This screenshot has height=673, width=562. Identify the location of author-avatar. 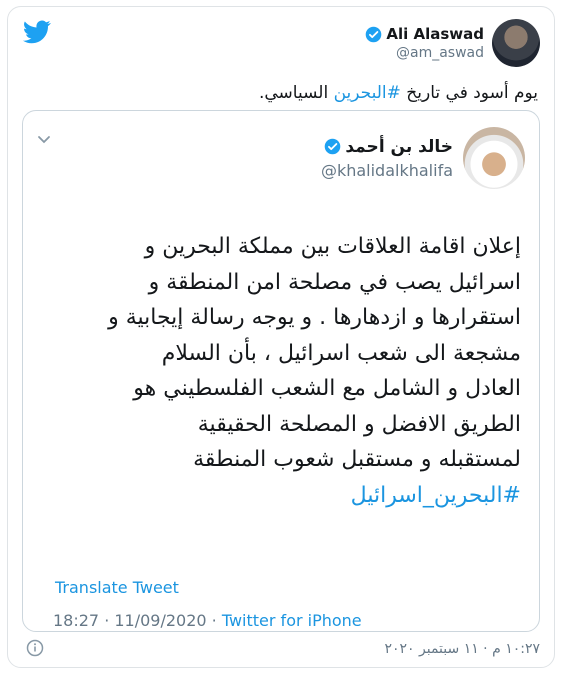
(516, 43).